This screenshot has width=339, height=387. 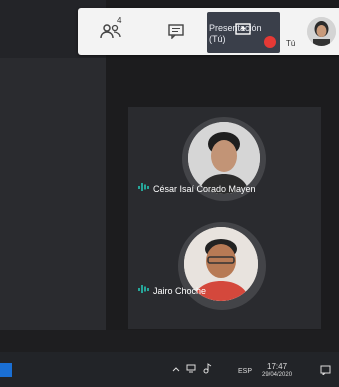 What do you see at coordinates (119, 20) in the screenshot?
I see `participants-count: 4` at bounding box center [119, 20].